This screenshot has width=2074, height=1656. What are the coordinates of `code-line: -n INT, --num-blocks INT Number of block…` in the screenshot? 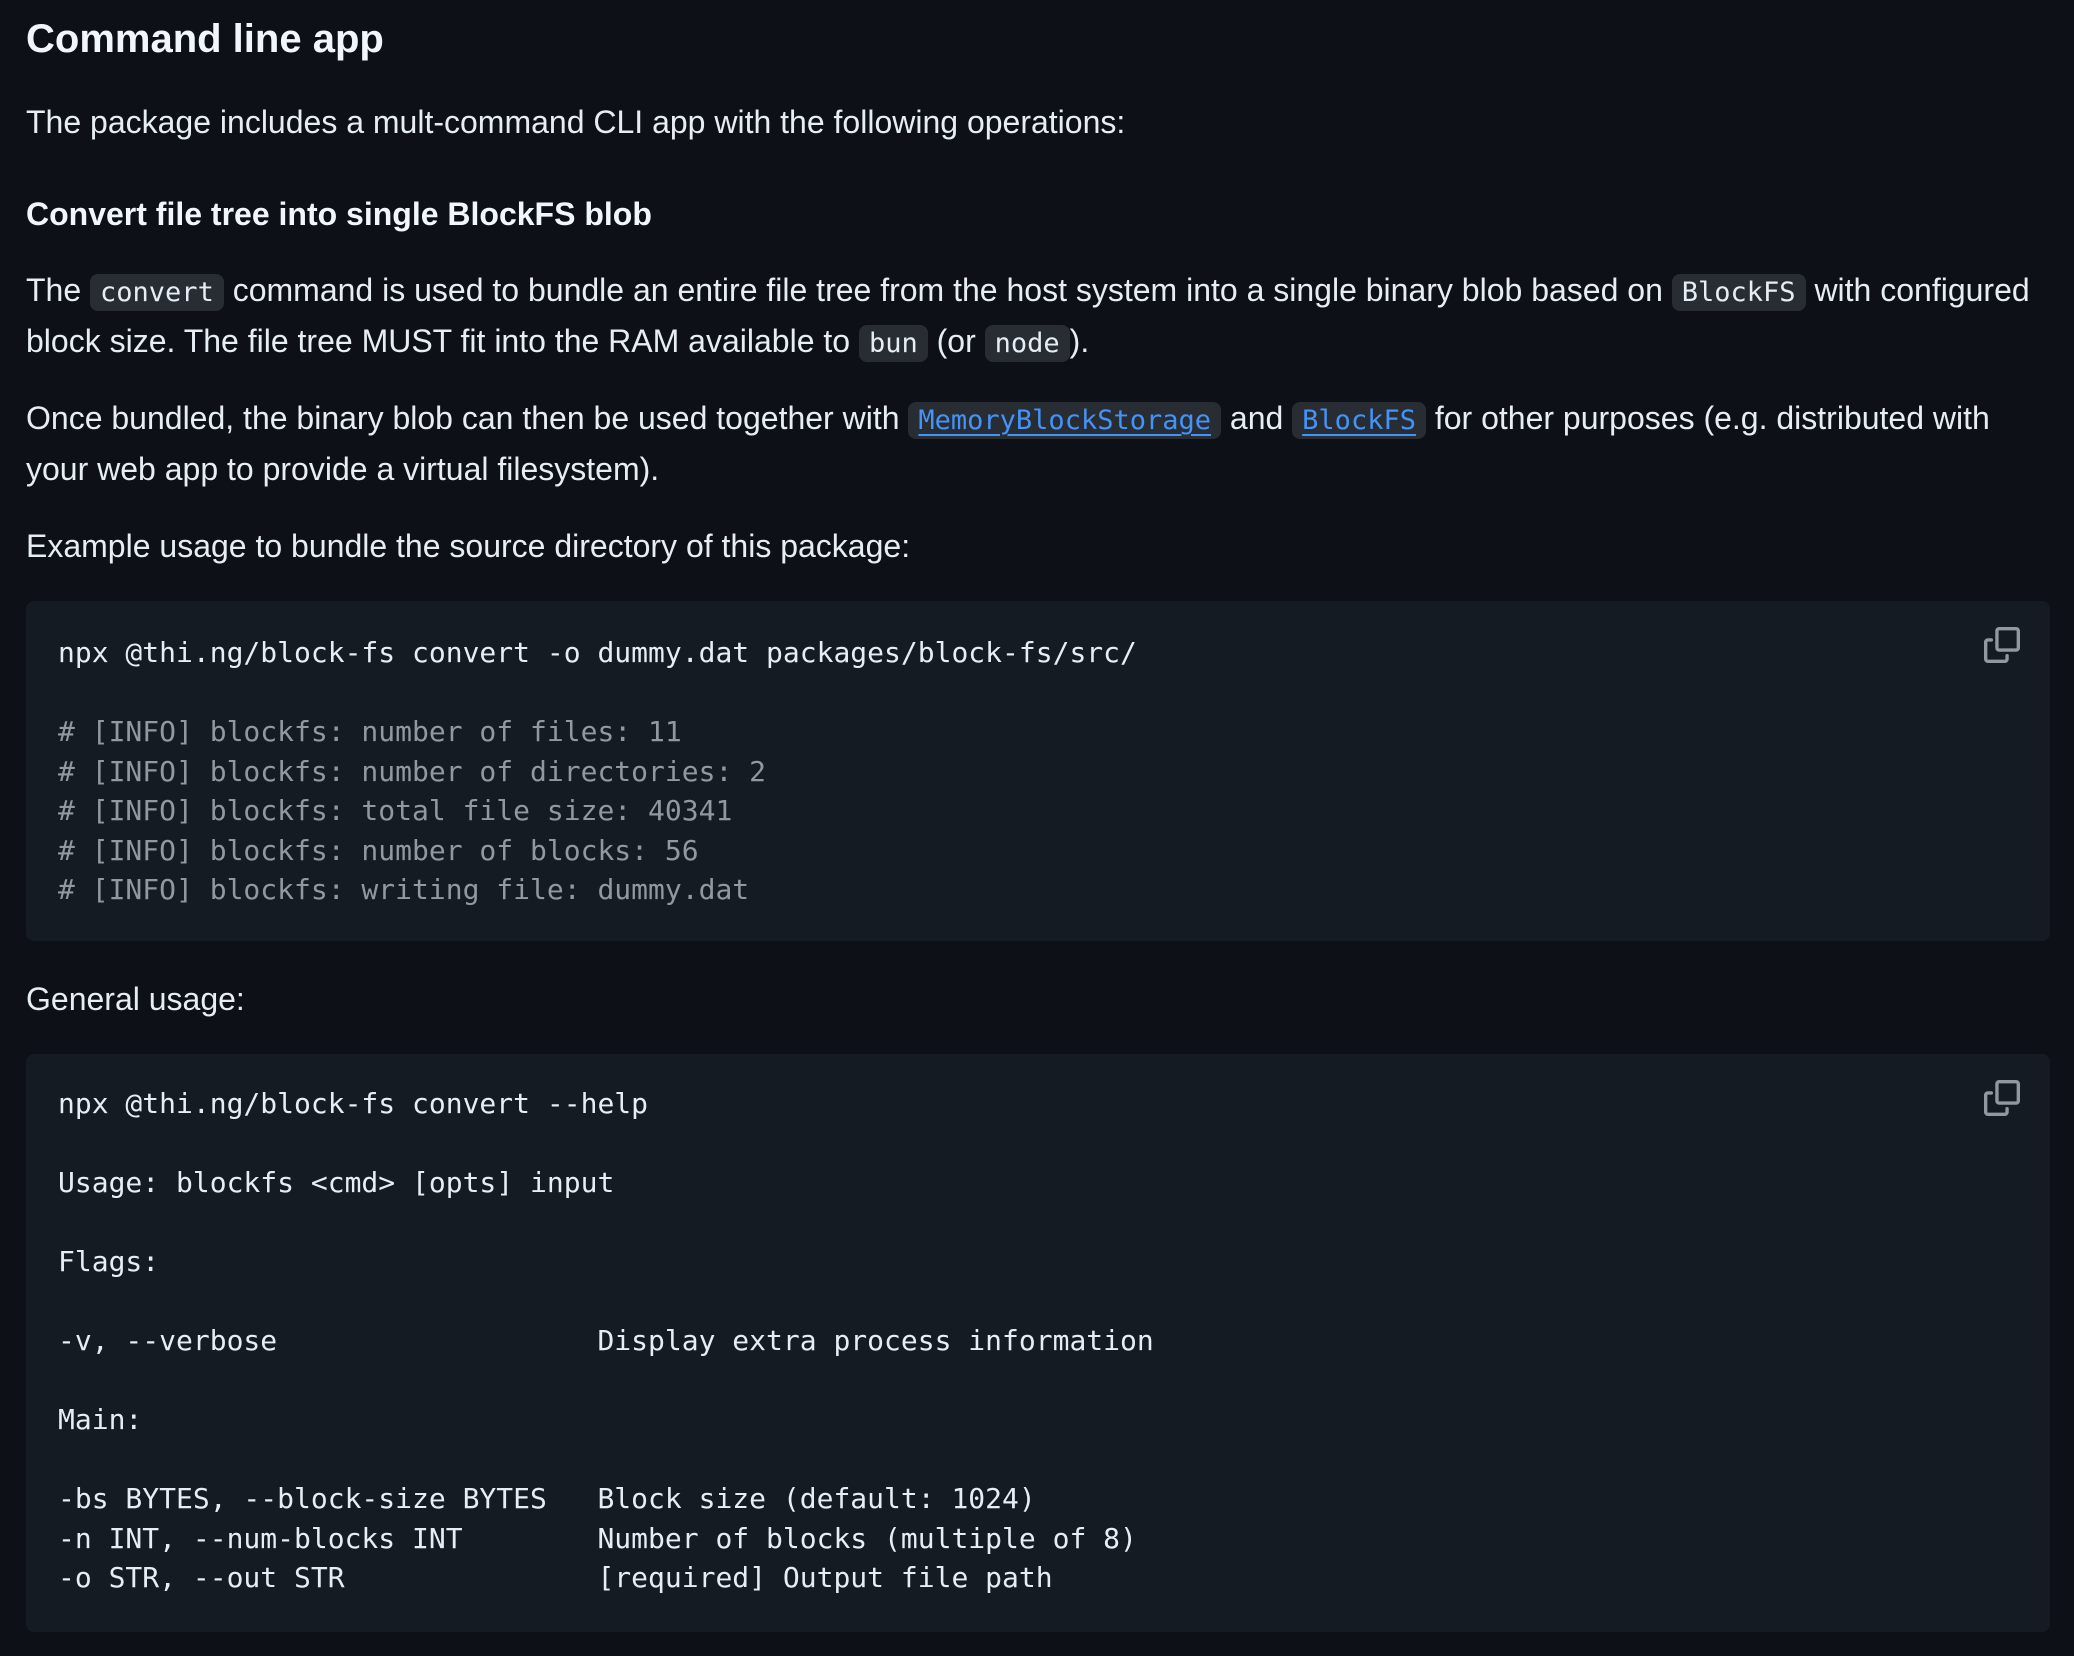 It's located at (597, 1538).